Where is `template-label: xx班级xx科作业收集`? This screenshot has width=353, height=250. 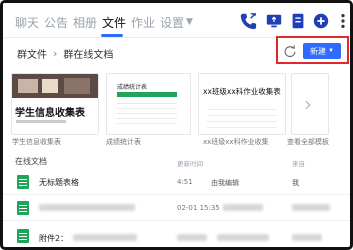 template-label: xx班级xx科作业收集 is located at coordinates (236, 142).